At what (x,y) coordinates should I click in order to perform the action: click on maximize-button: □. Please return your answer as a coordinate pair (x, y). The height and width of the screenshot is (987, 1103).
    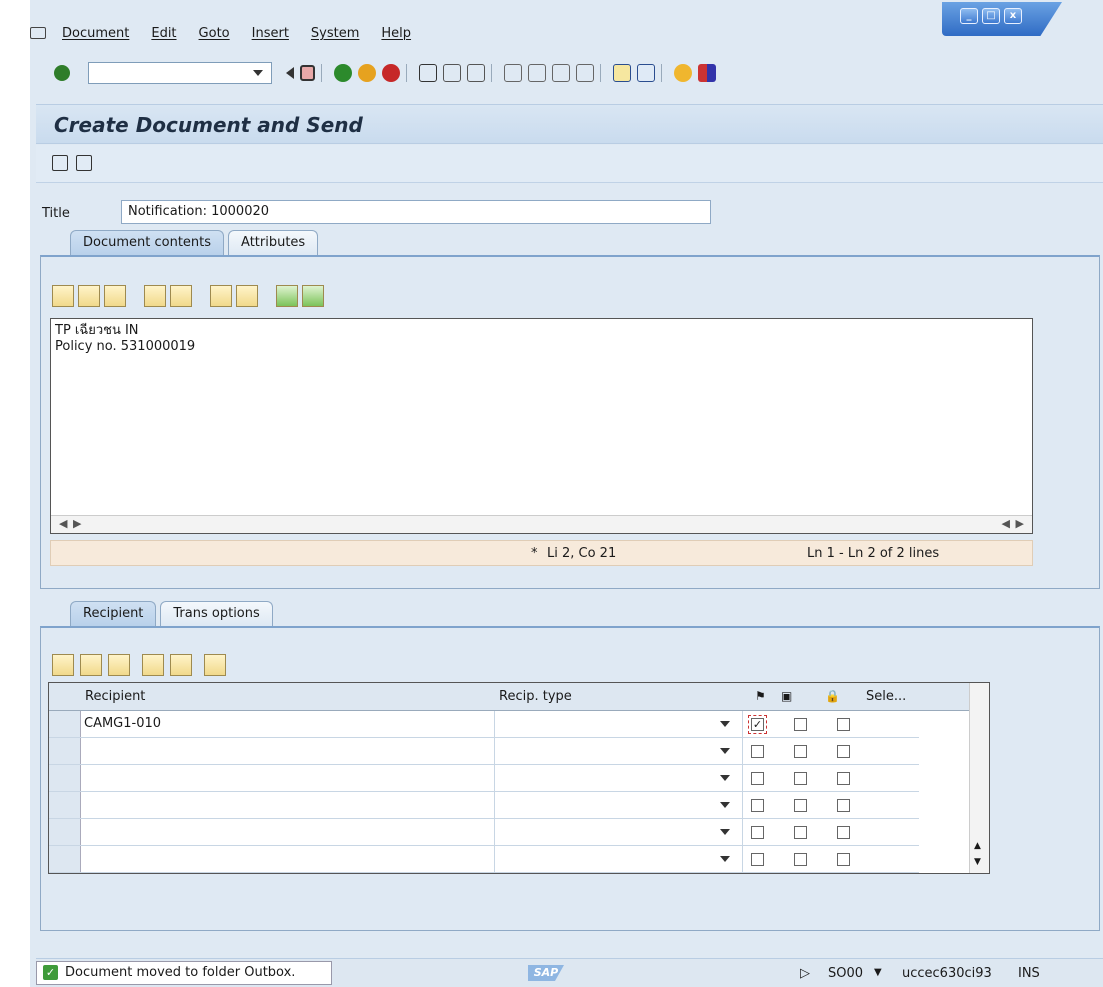
    Looking at the image, I should click on (991, 16).